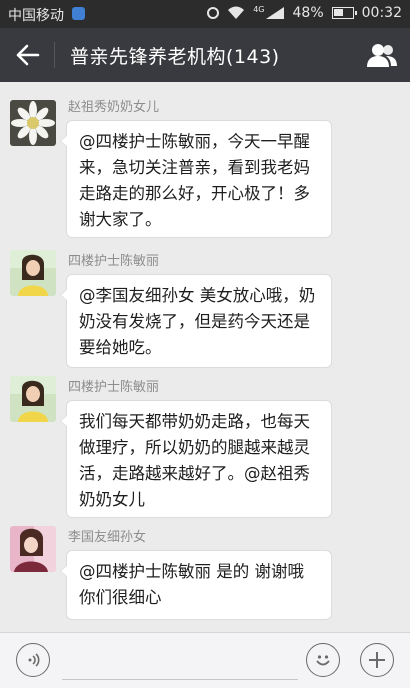  What do you see at coordinates (213, 13) in the screenshot?
I see `alarm-icon` at bounding box center [213, 13].